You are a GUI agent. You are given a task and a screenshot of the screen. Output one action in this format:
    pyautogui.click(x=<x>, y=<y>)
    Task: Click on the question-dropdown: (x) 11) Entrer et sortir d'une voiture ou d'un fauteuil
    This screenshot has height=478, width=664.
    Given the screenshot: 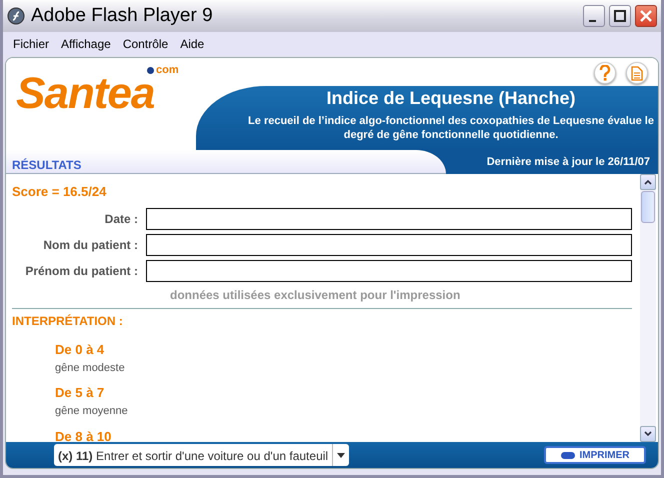 What is the action you would take?
    pyautogui.click(x=202, y=455)
    